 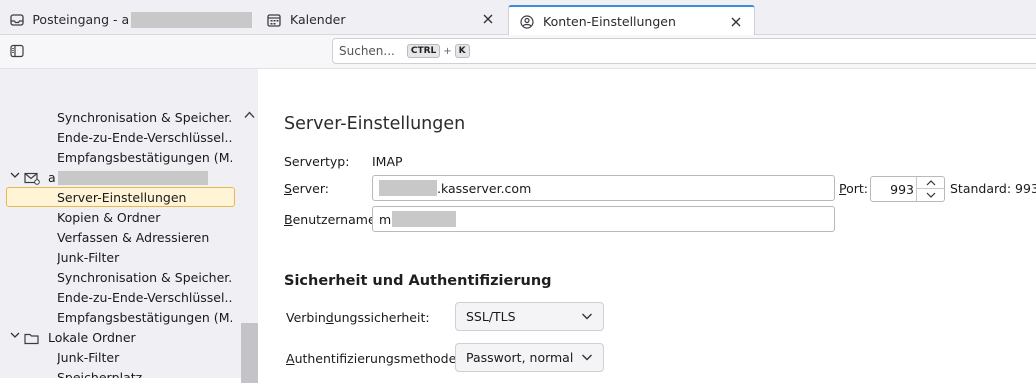 I want to click on tab-inbox-label: Posteingang - a, so click(x=81, y=19).